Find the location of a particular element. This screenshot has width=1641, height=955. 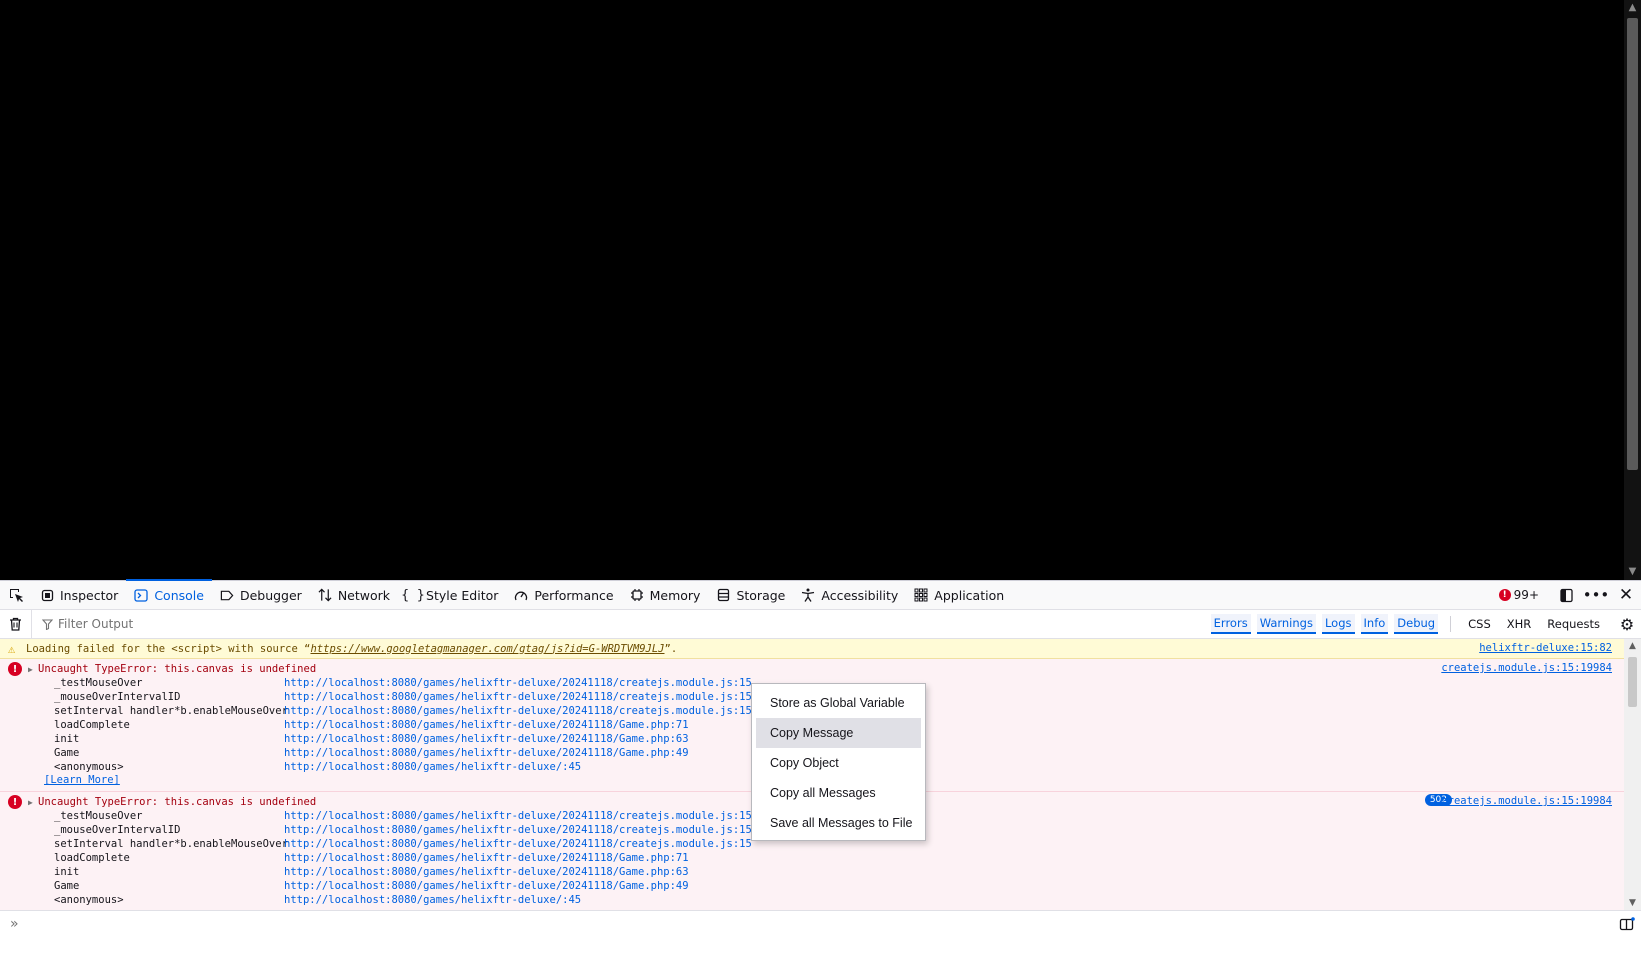

filter-output-input is located at coordinates (308, 624).